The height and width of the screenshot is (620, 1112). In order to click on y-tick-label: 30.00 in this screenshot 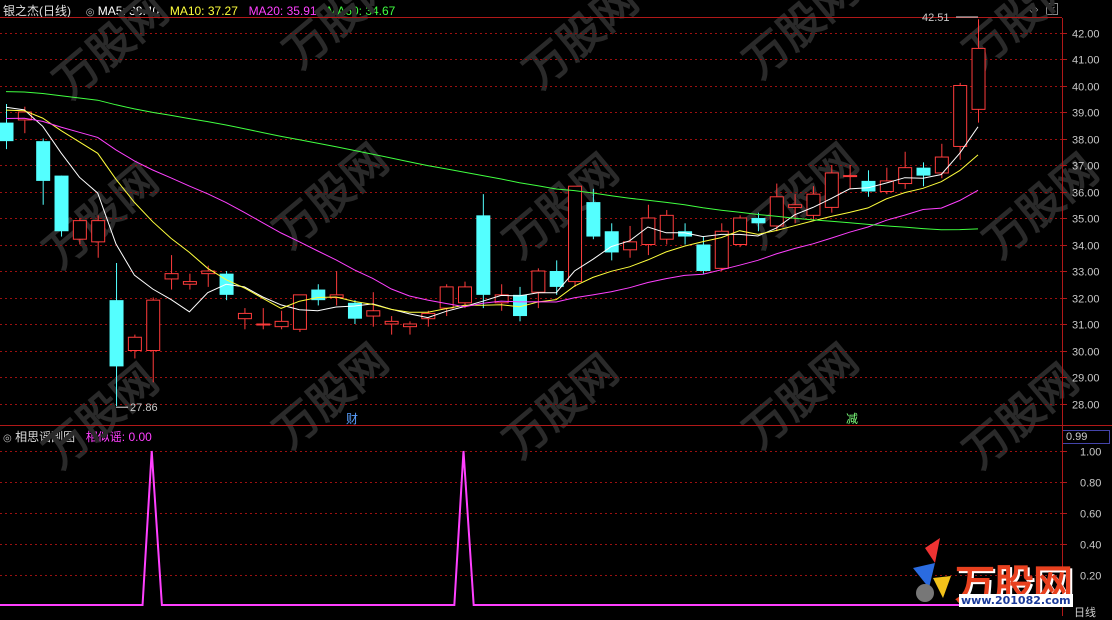, I will do `click(1086, 353)`.